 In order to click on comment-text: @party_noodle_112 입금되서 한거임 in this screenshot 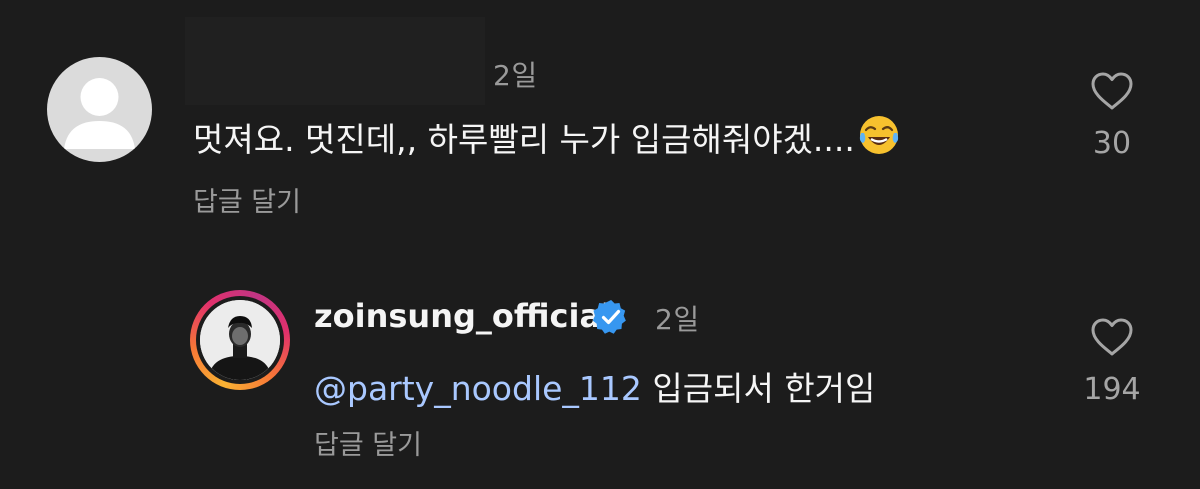, I will do `click(594, 386)`.